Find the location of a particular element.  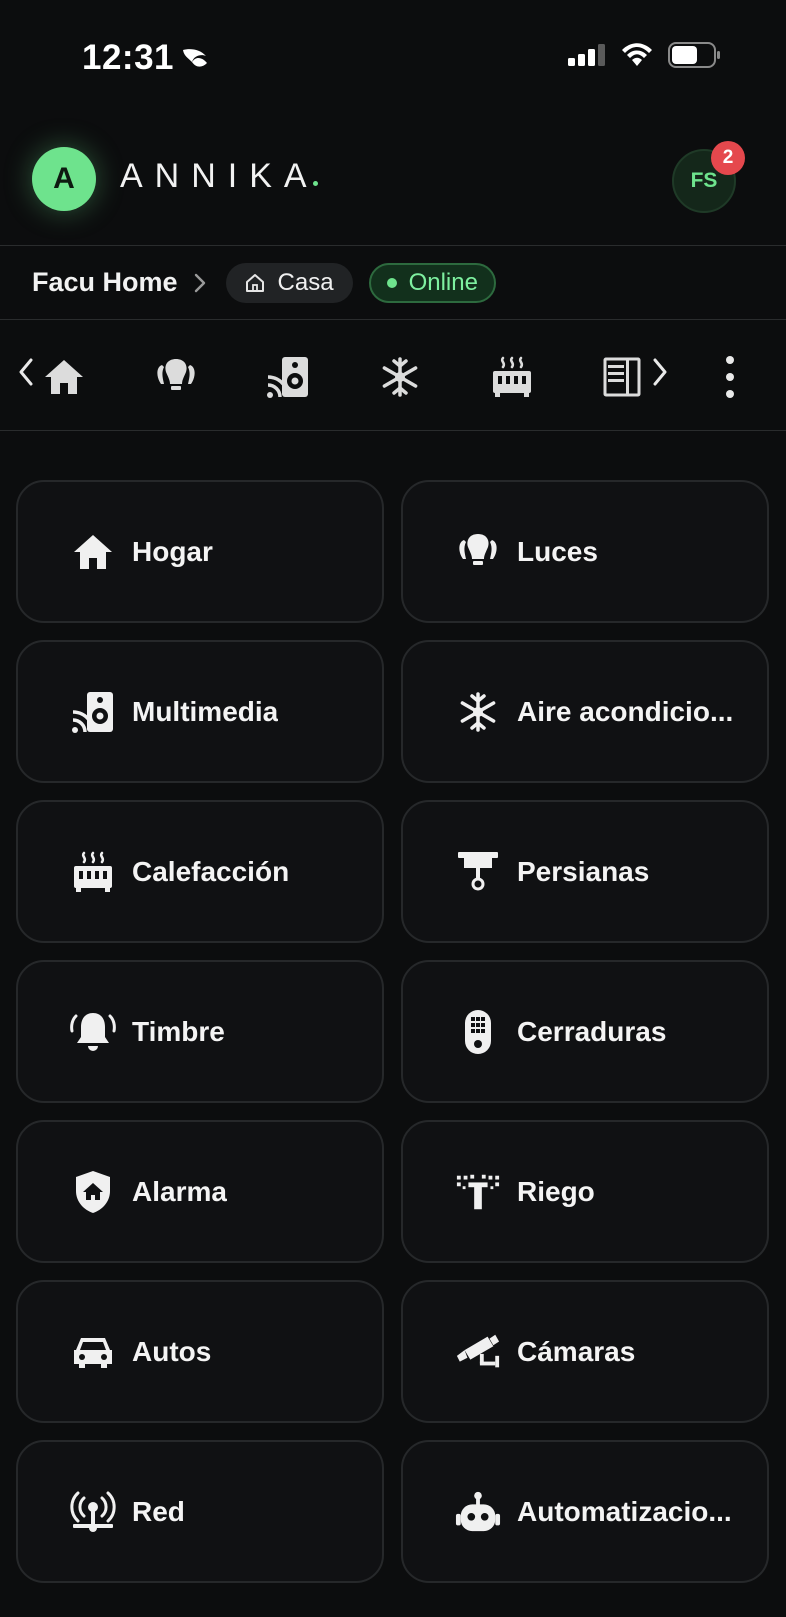

category-tab-bar is located at coordinates (393, 376).